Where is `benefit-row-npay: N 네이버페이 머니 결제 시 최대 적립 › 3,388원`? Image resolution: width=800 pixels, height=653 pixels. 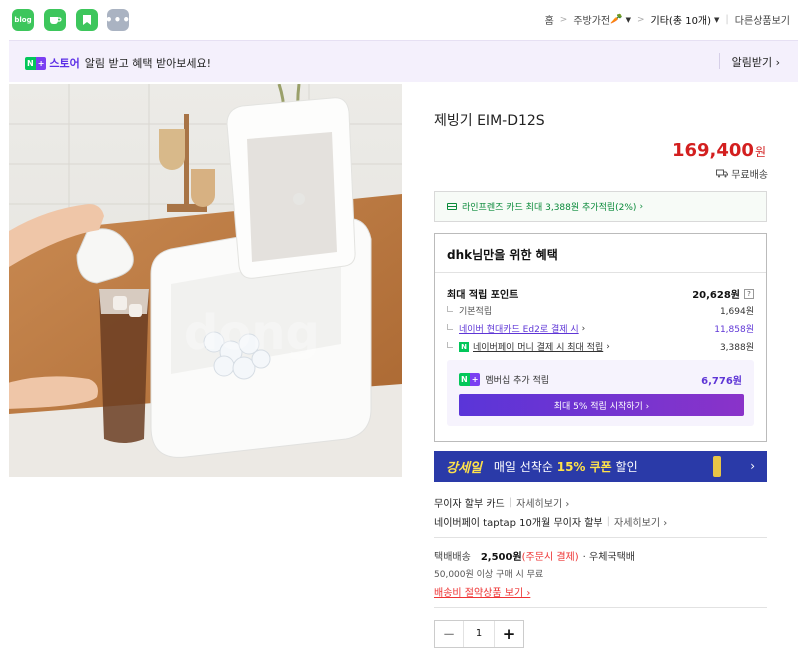 benefit-row-npay: N 네이버페이 머니 결제 시 최대 적립 › 3,388원 is located at coordinates (600, 346).